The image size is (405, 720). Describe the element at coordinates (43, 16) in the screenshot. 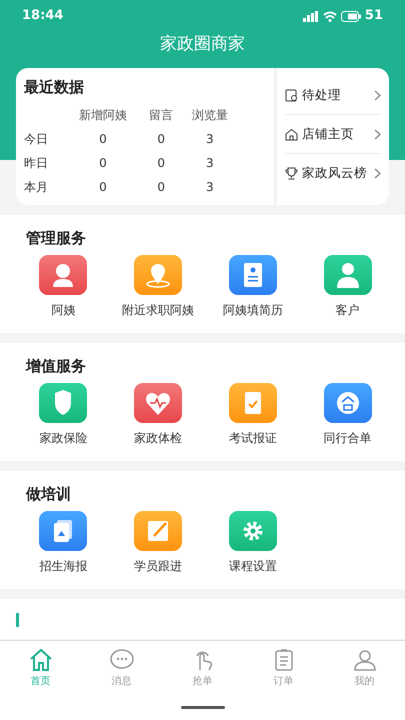

I see `status-time: 18:44` at that location.